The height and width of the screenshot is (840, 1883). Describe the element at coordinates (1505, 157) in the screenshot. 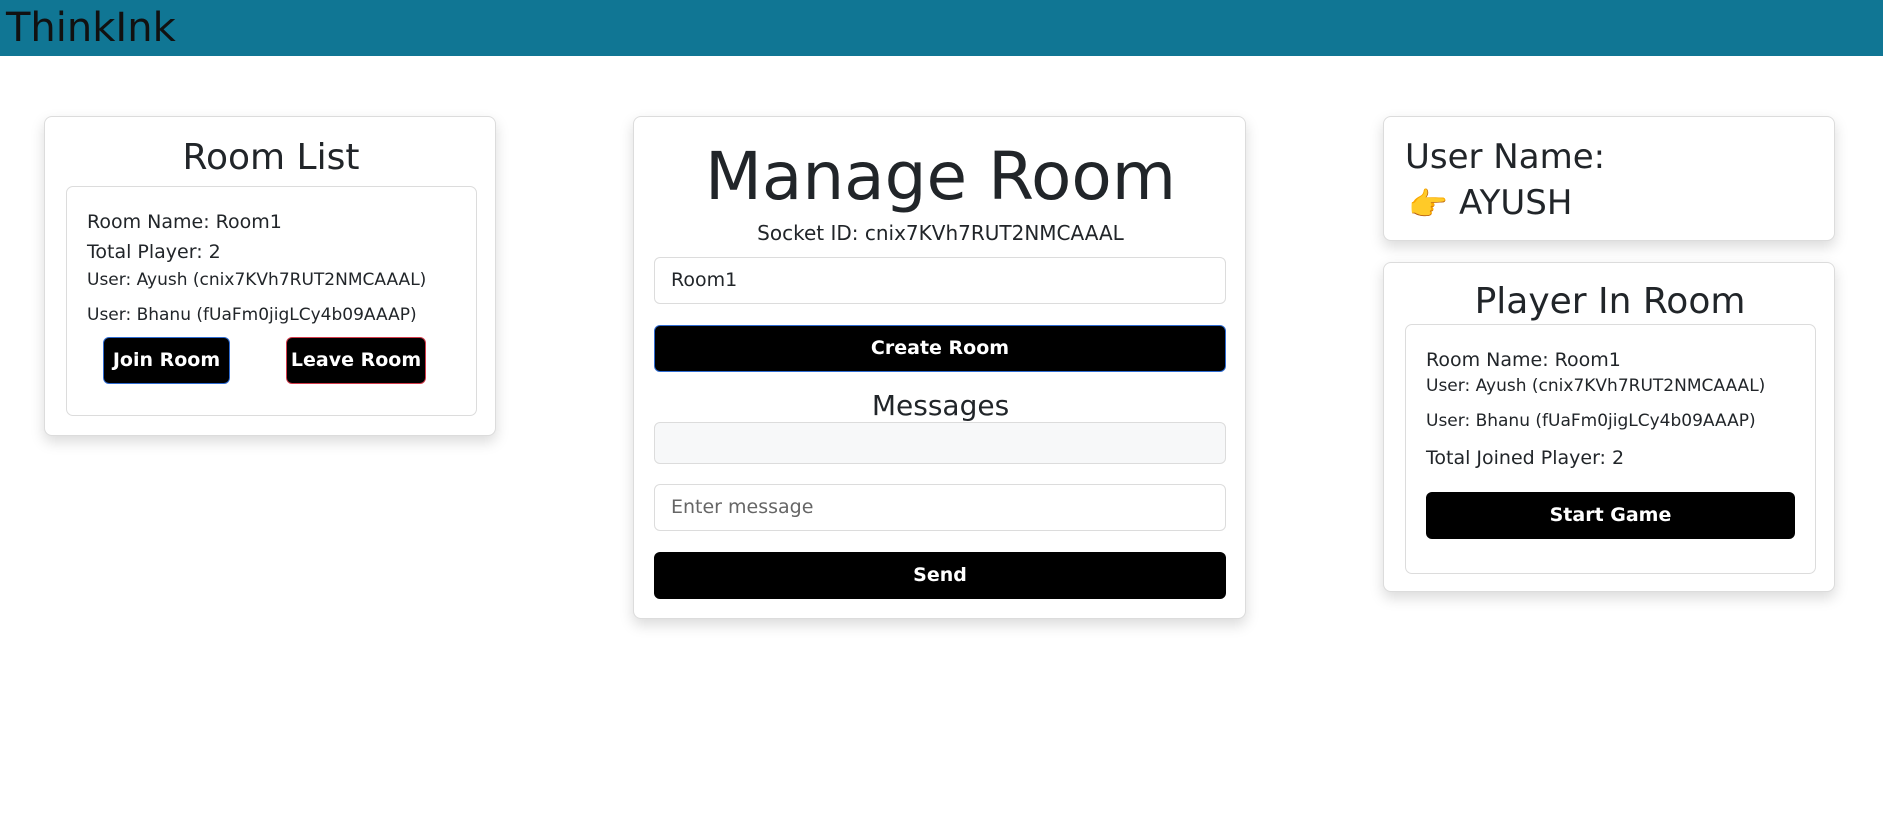

I see `user-name-label: User Name:` at that location.